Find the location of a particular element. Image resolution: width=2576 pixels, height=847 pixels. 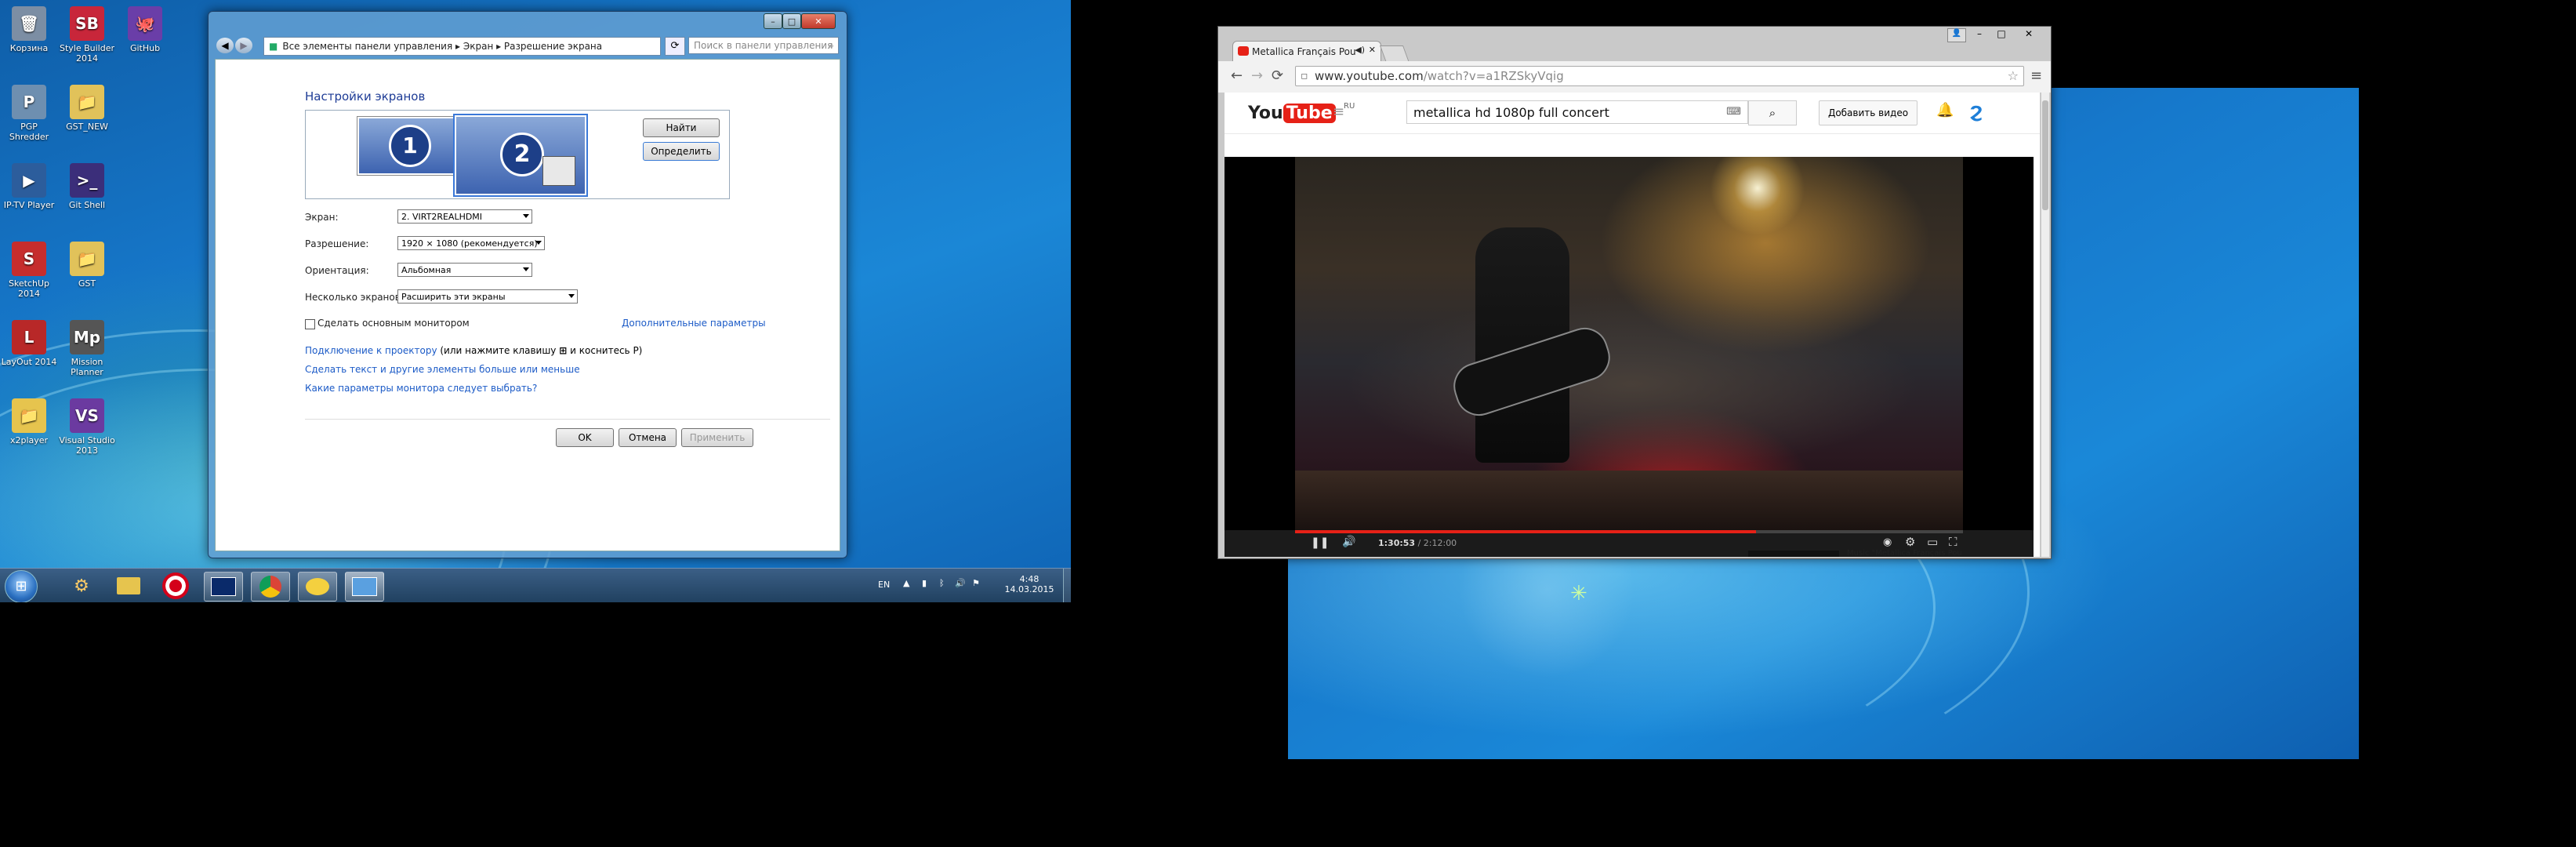

desktop-icon: 🗑 Корзина is located at coordinates (29, 40).